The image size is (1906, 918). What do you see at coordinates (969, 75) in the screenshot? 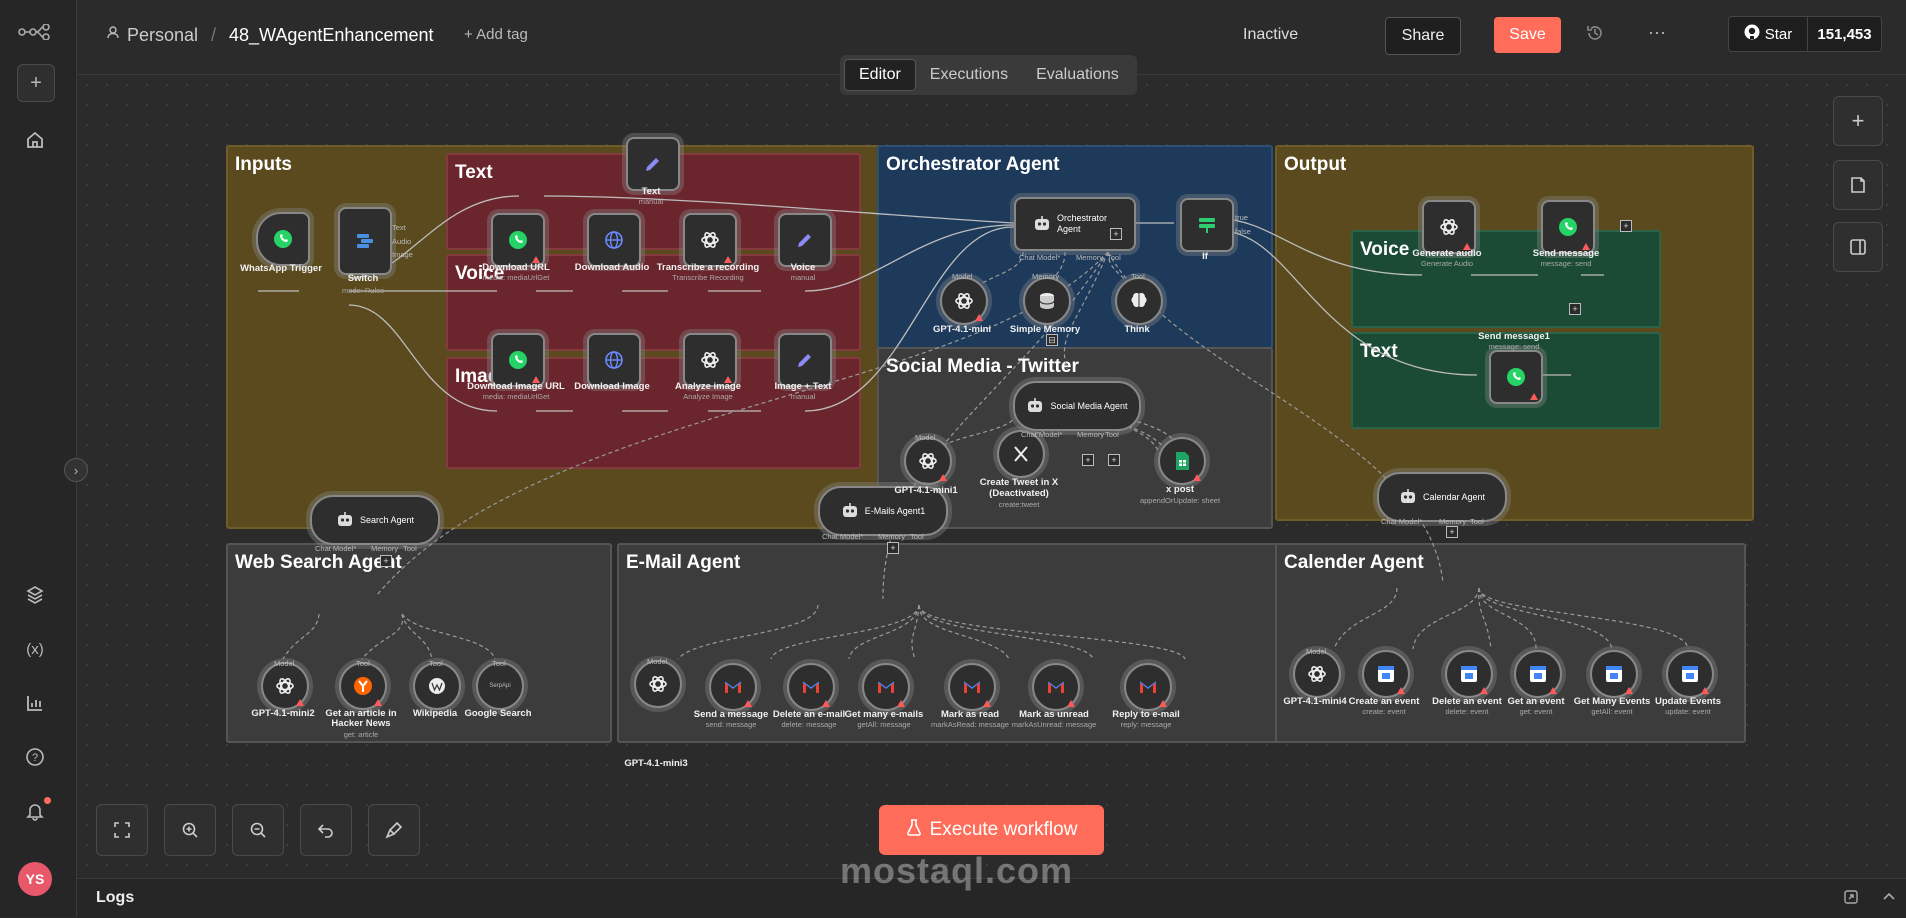
I see `tab-executions: Executions` at bounding box center [969, 75].